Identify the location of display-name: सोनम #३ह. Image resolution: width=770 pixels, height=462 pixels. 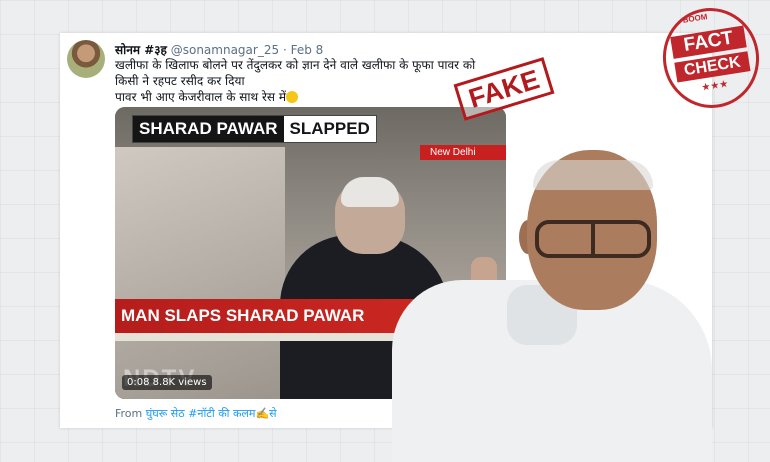
(141, 50).